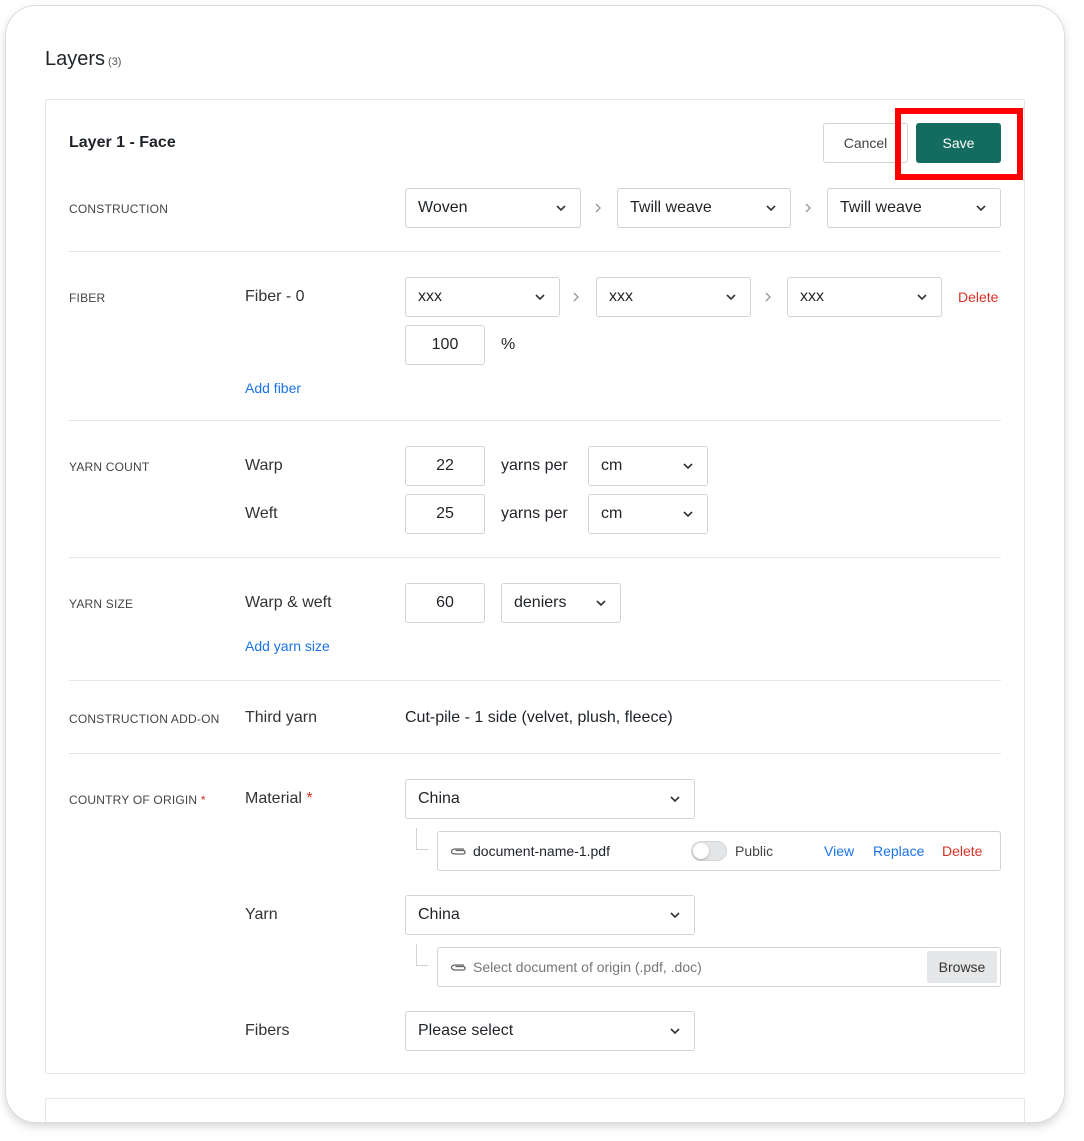 The width and height of the screenshot is (1084, 1141). What do you see at coordinates (133, 800) in the screenshot?
I see `country-of-origin-text: COUNTRY OF ORIGIN` at bounding box center [133, 800].